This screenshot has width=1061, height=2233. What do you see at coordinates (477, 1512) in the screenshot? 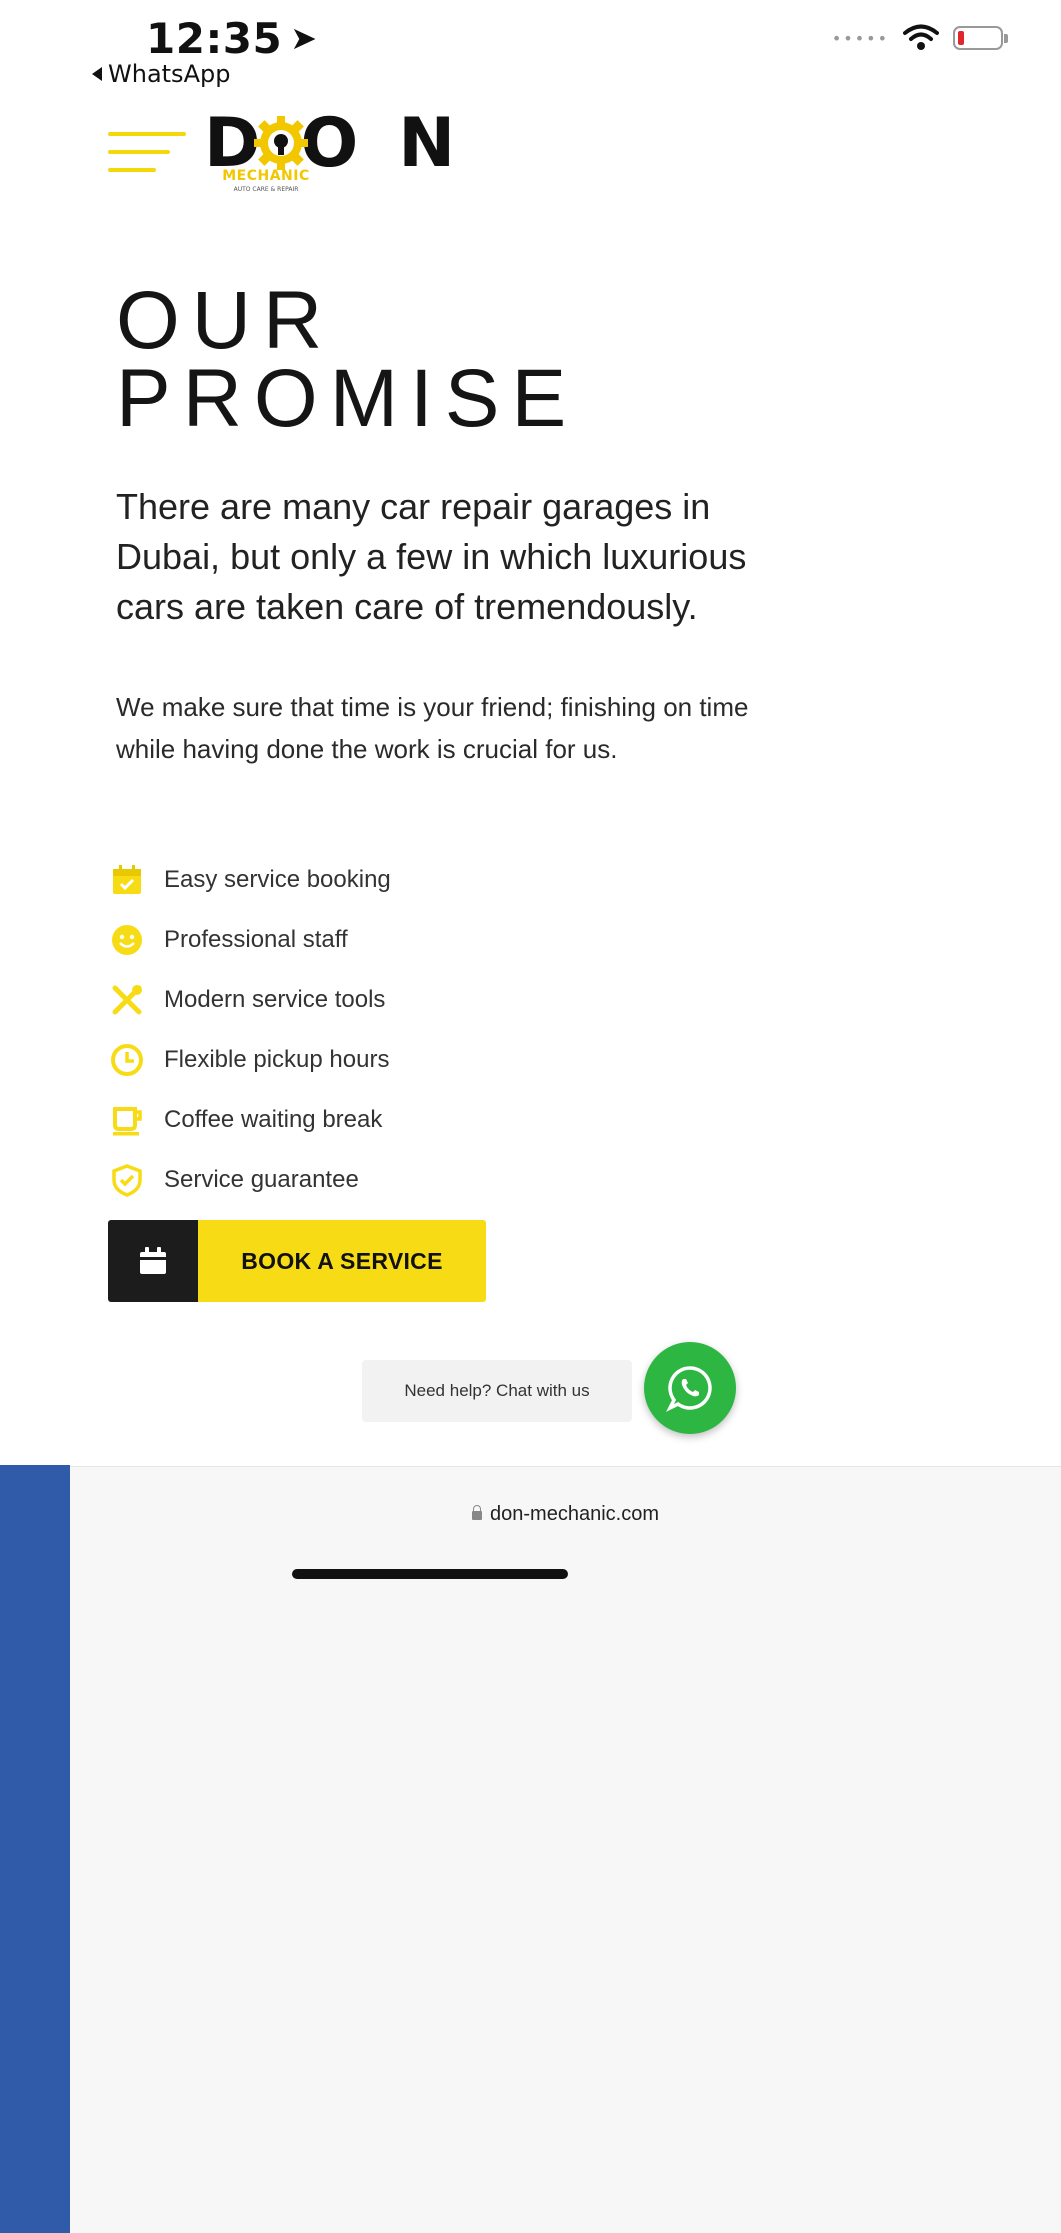
I see `lock-icon` at bounding box center [477, 1512].